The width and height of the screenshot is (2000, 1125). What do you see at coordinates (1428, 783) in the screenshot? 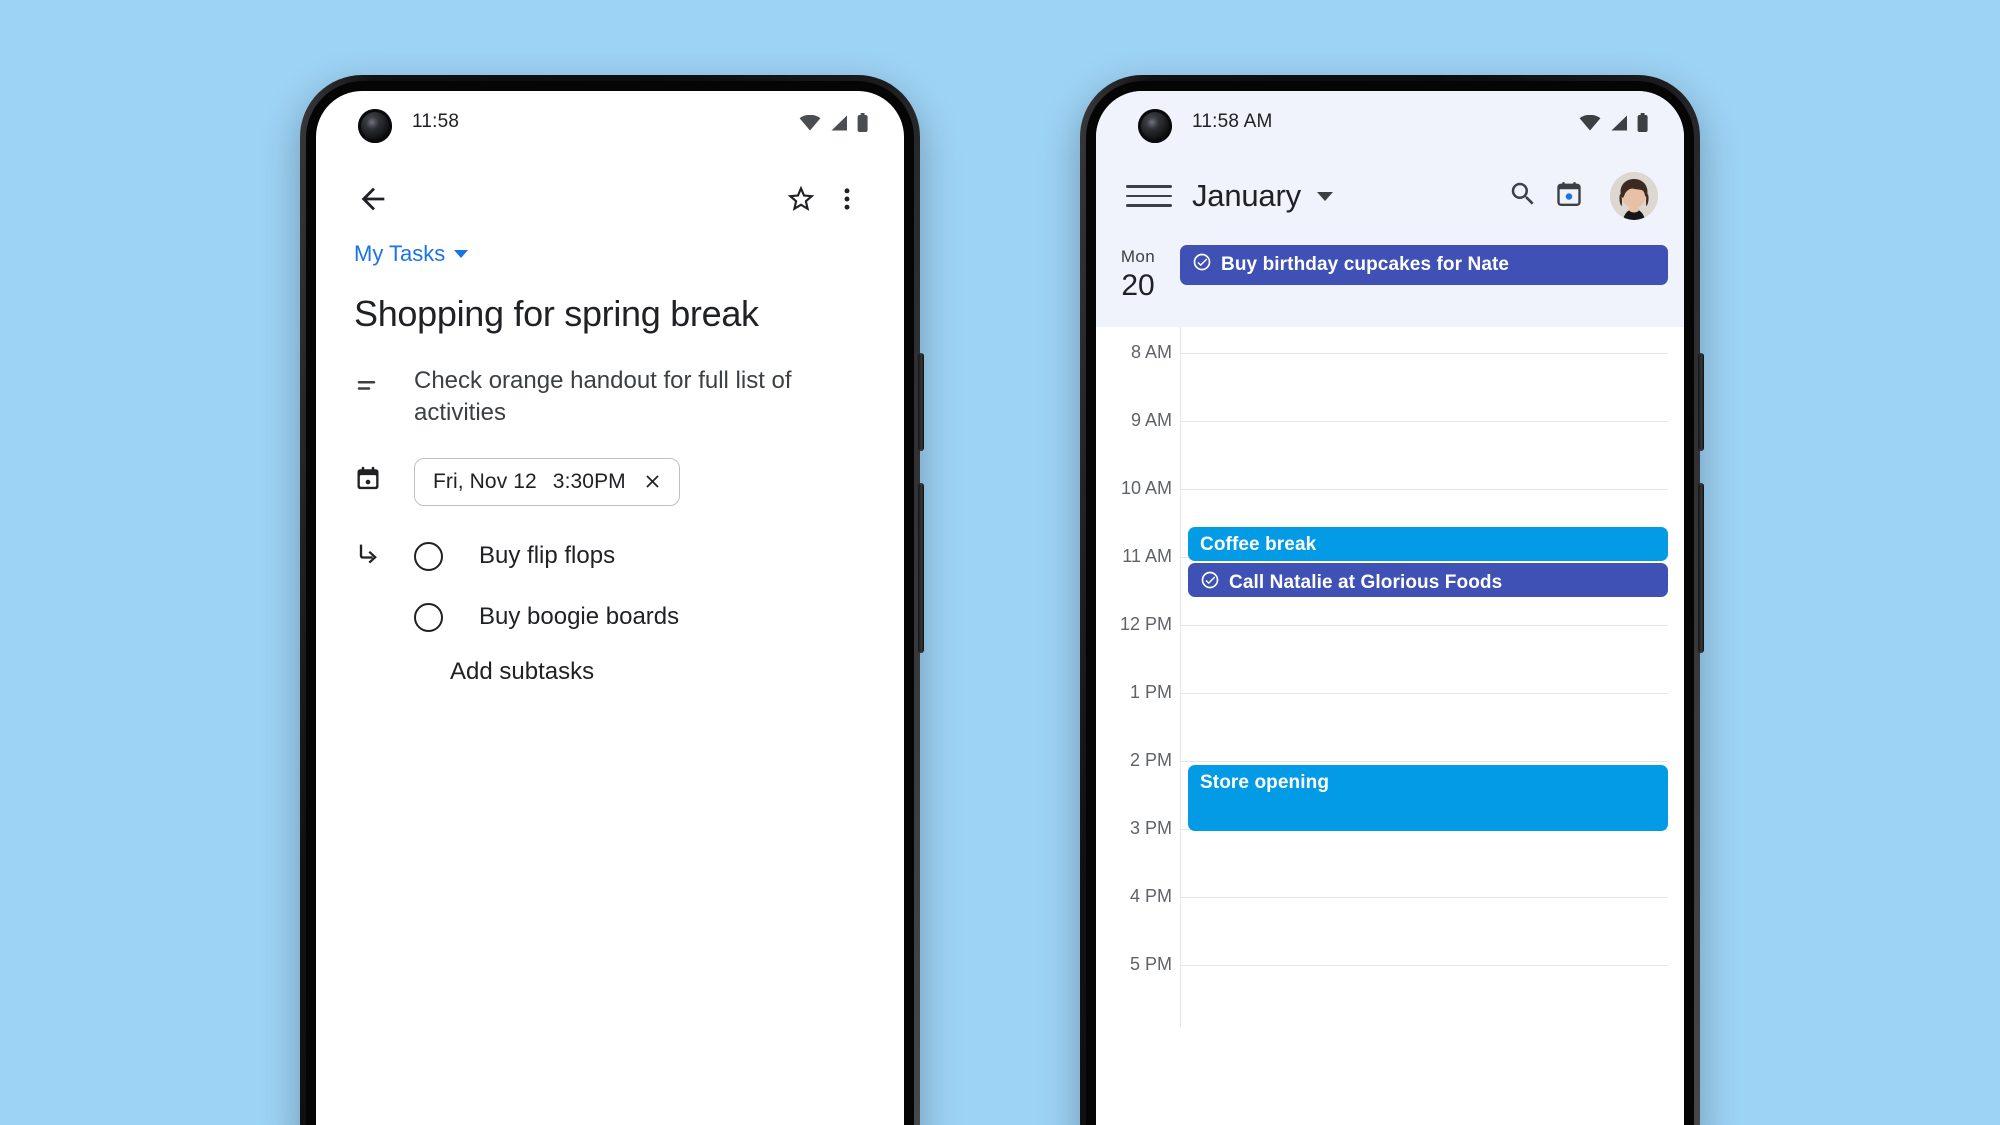
I see `event-label-wrap: Store opening` at bounding box center [1428, 783].